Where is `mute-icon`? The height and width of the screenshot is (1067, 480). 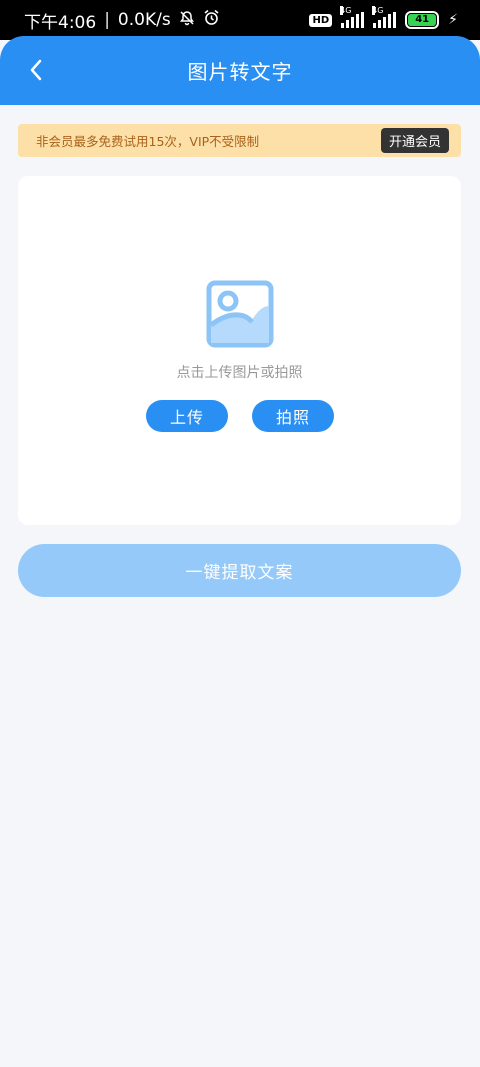
mute-icon is located at coordinates (187, 20).